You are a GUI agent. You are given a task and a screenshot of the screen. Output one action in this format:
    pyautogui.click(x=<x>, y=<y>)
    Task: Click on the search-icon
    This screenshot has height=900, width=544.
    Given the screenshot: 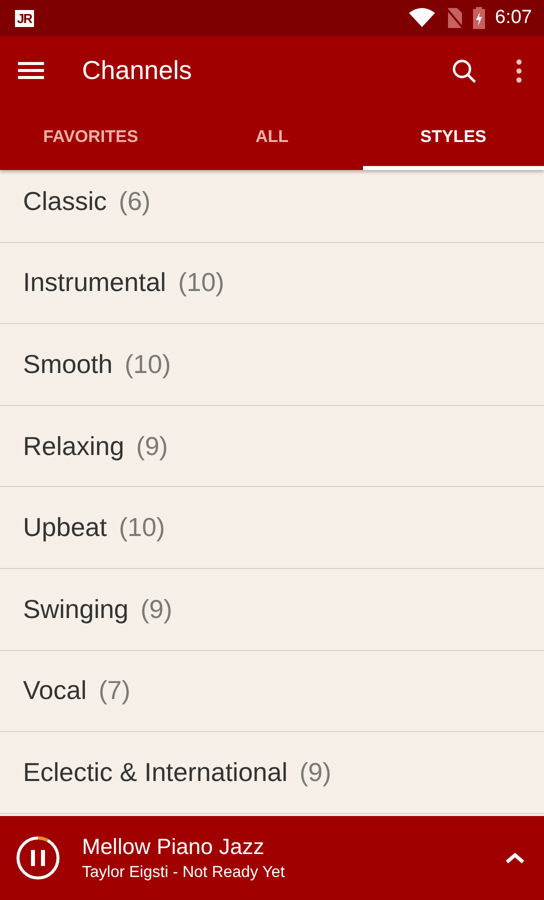 What is the action you would take?
    pyautogui.click(x=464, y=70)
    